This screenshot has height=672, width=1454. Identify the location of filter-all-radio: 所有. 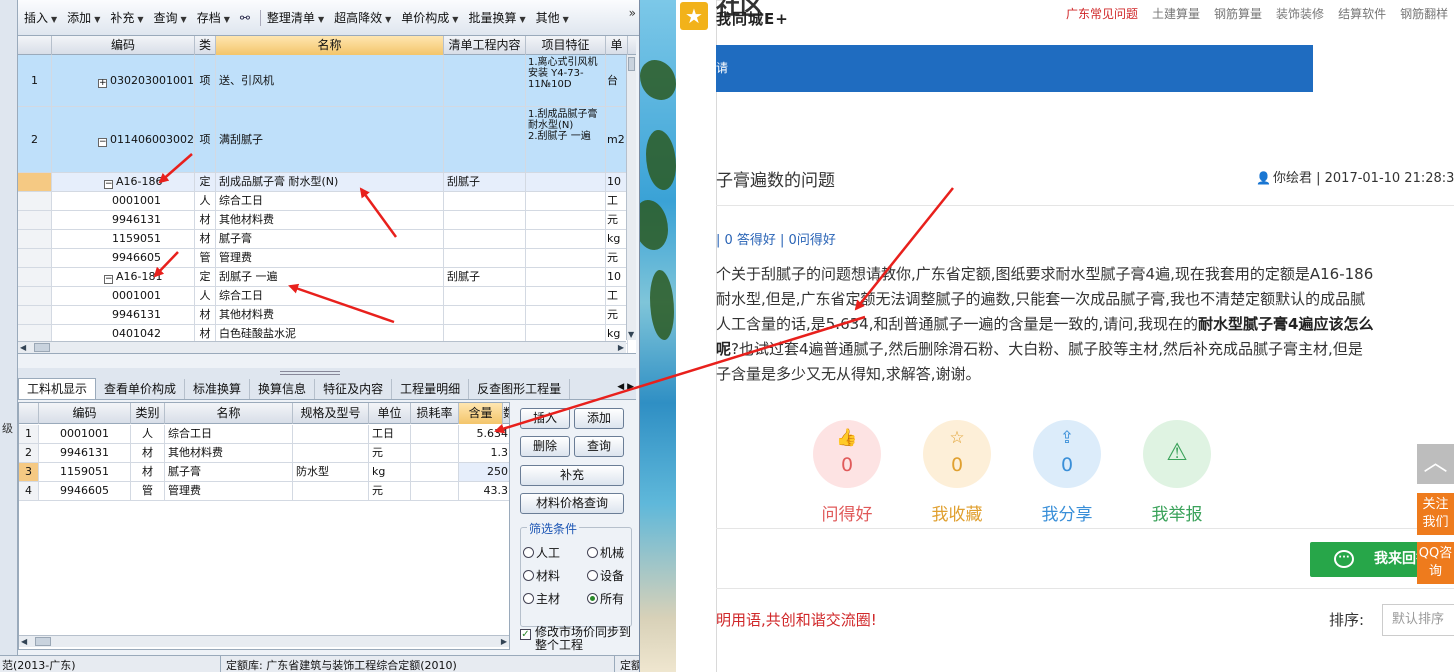
(605, 598).